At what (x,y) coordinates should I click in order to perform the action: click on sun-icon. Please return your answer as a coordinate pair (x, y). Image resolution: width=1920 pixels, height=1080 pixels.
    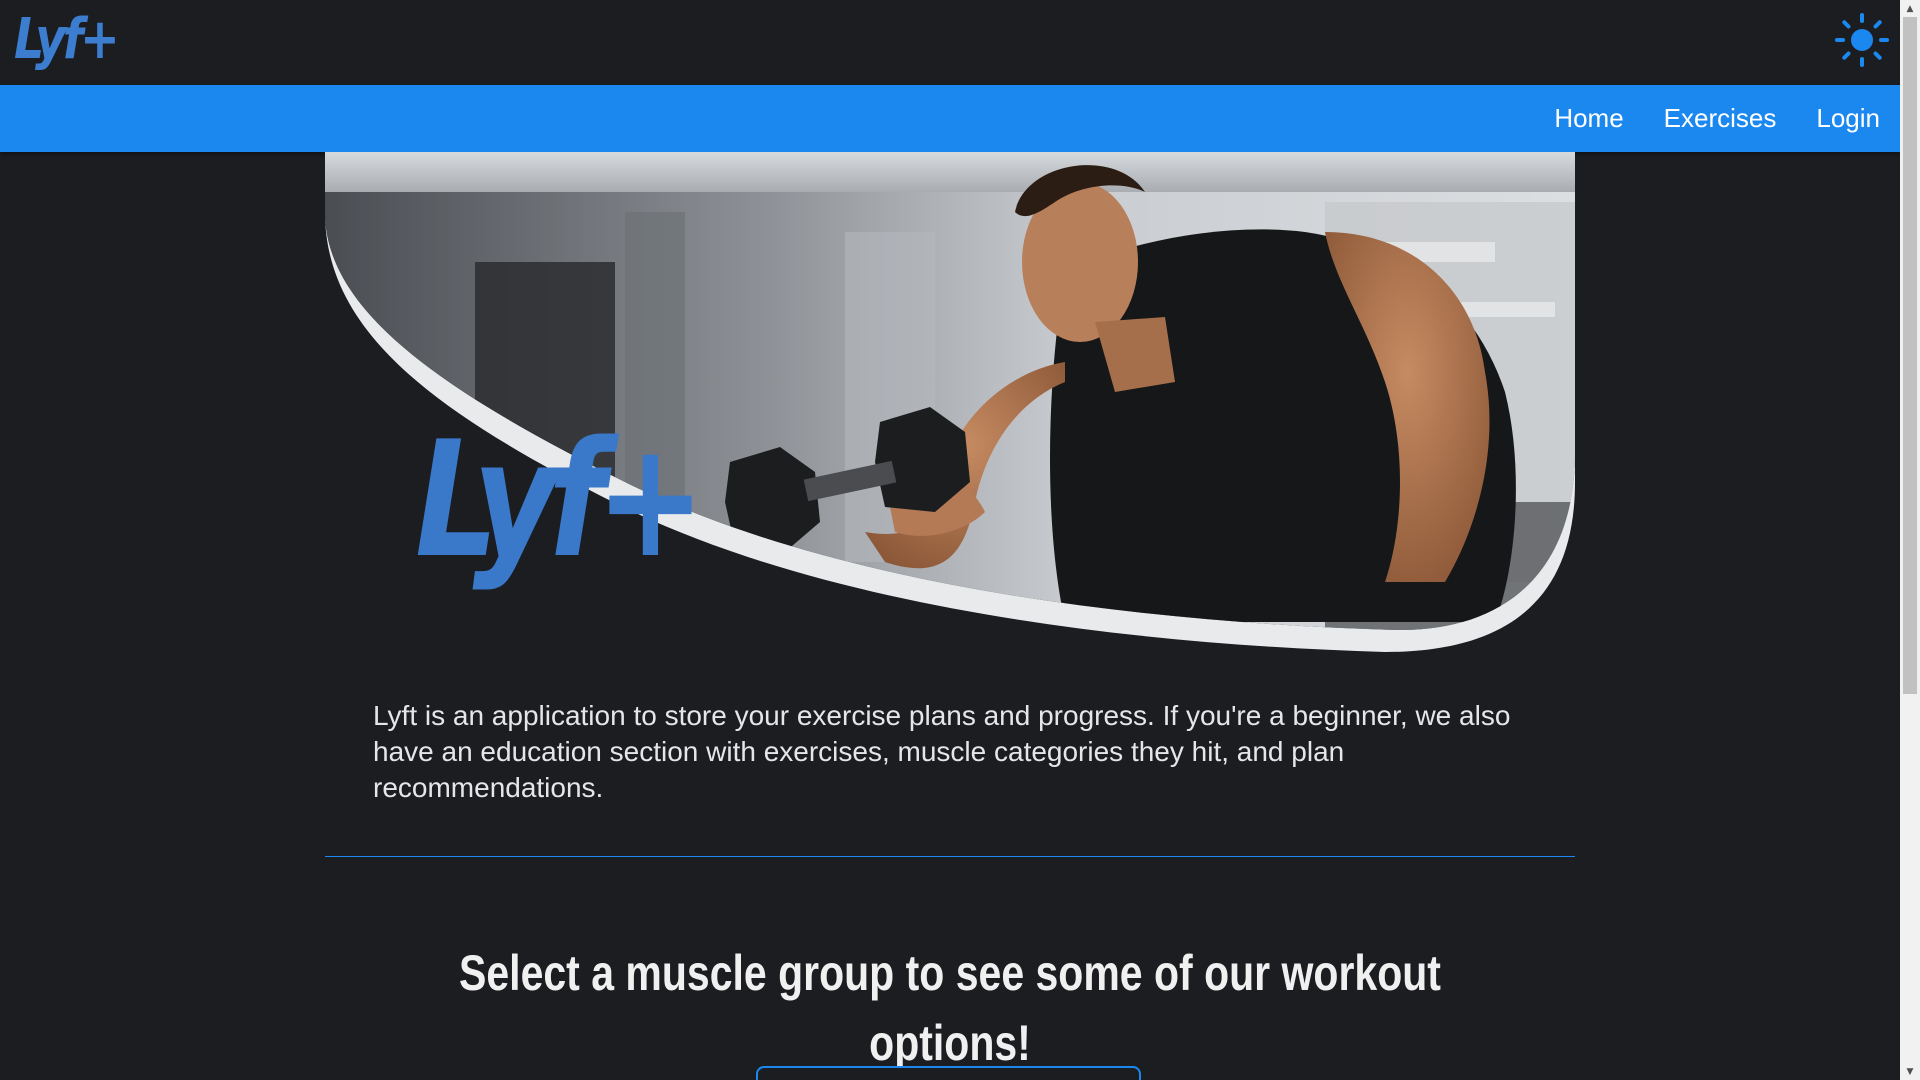
    Looking at the image, I should click on (1862, 40).